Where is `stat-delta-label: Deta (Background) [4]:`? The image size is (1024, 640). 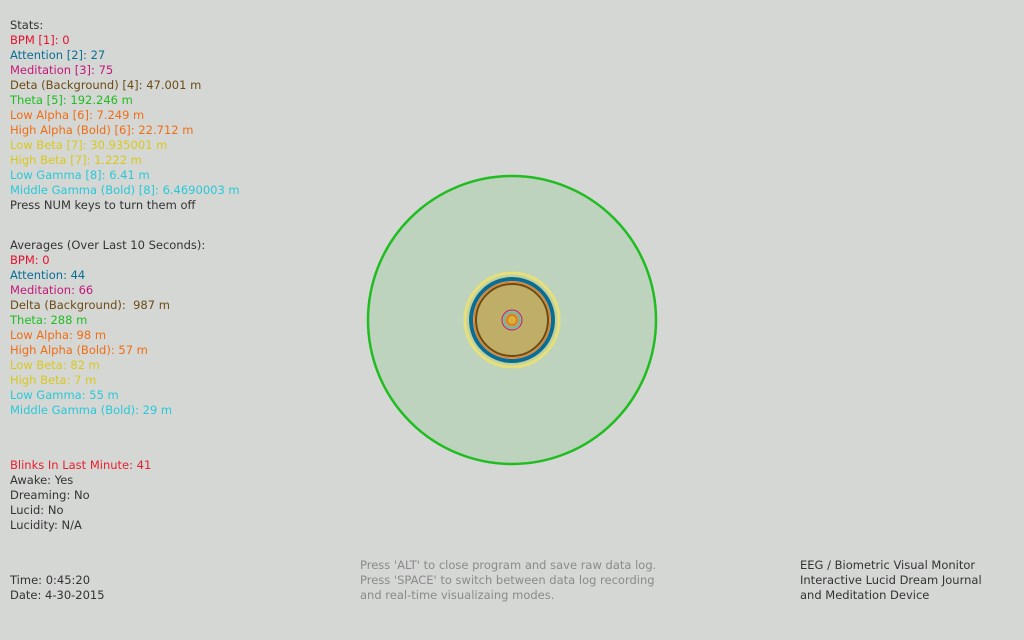 stat-delta-label: Deta (Background) [4]: is located at coordinates (76, 85).